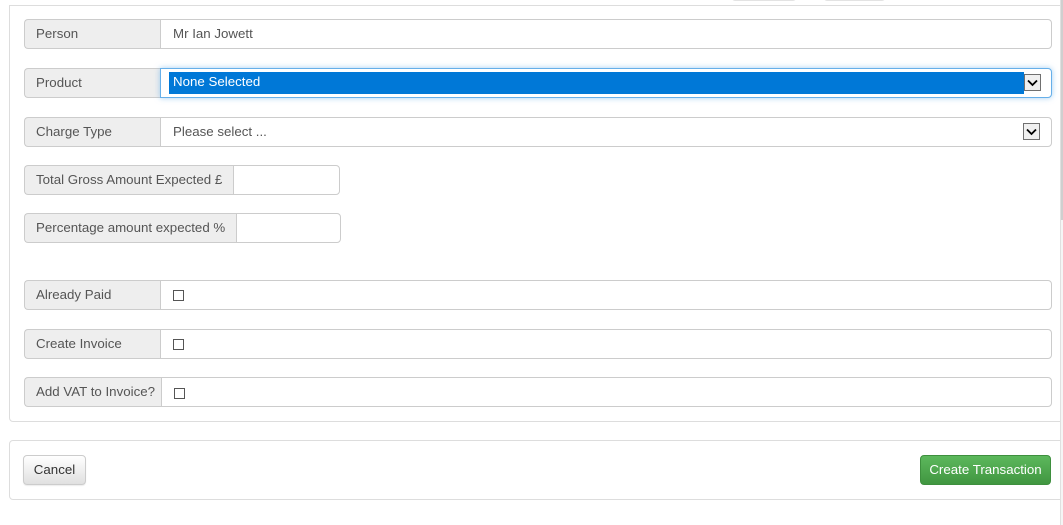 This screenshot has height=525, width=1063. What do you see at coordinates (129, 180) in the screenshot?
I see `total-gross-label: Total Gross Amount Expected £` at bounding box center [129, 180].